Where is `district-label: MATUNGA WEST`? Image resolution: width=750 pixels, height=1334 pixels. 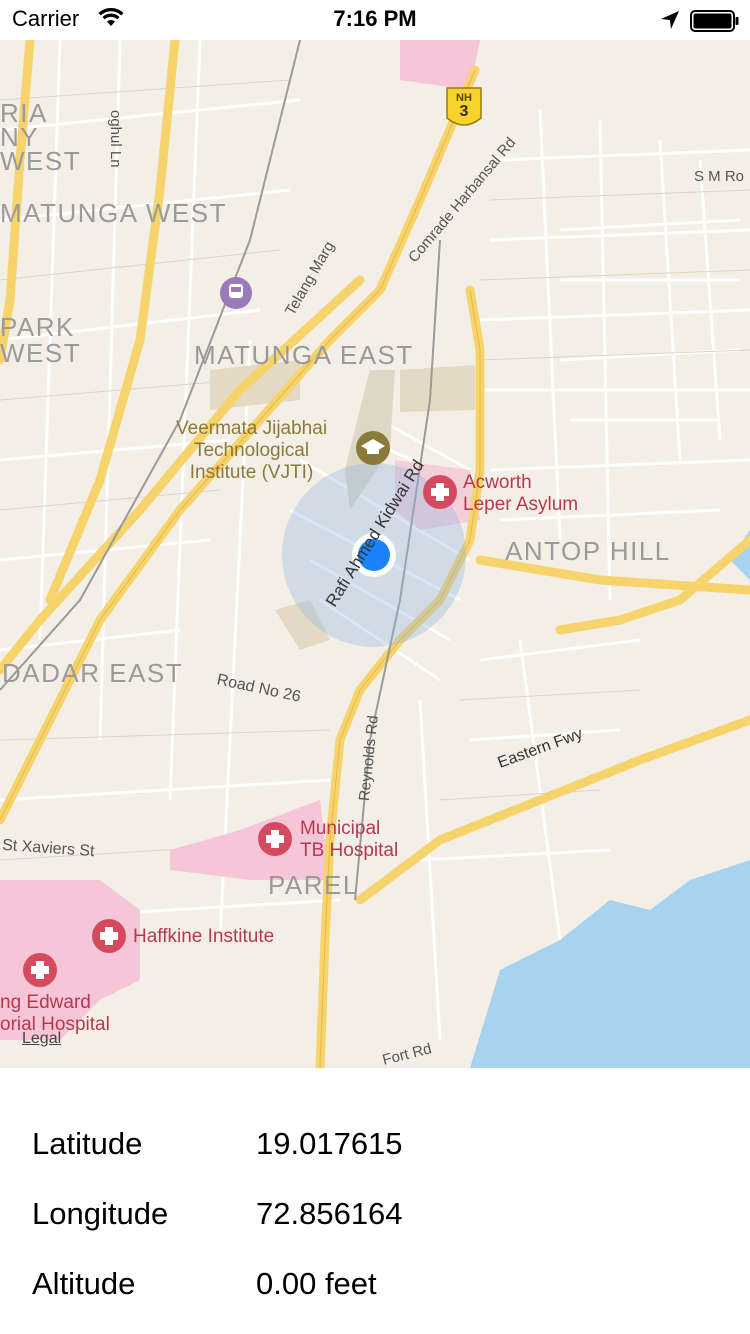
district-label: MATUNGA WEST is located at coordinates (113, 213).